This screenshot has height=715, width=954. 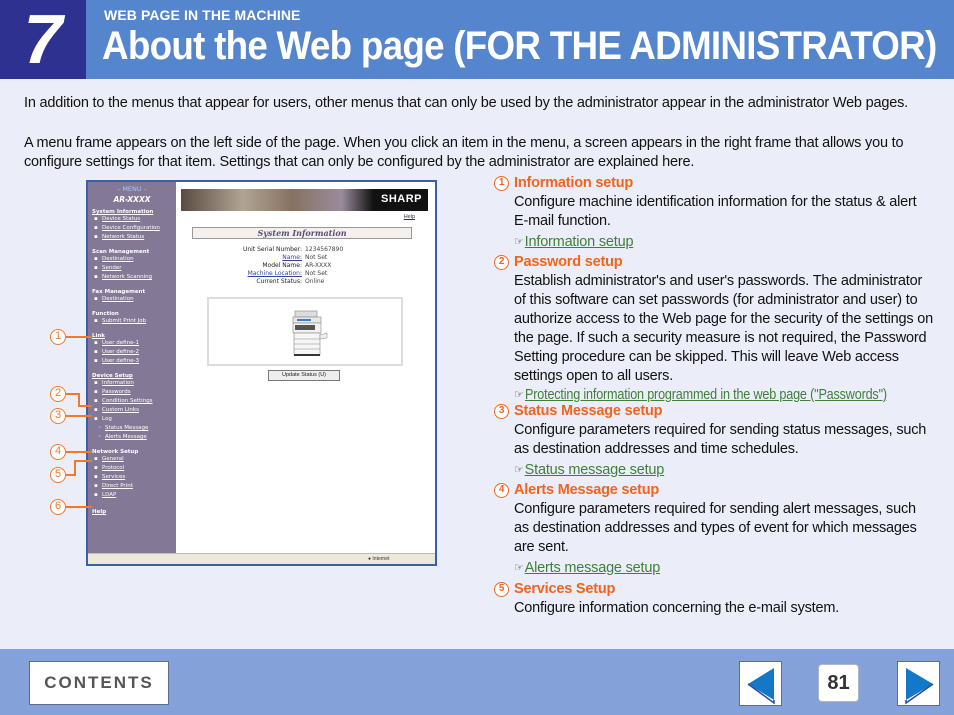 What do you see at coordinates (714, 470) in the screenshot?
I see `section-reference: ☞ Status message setup` at bounding box center [714, 470].